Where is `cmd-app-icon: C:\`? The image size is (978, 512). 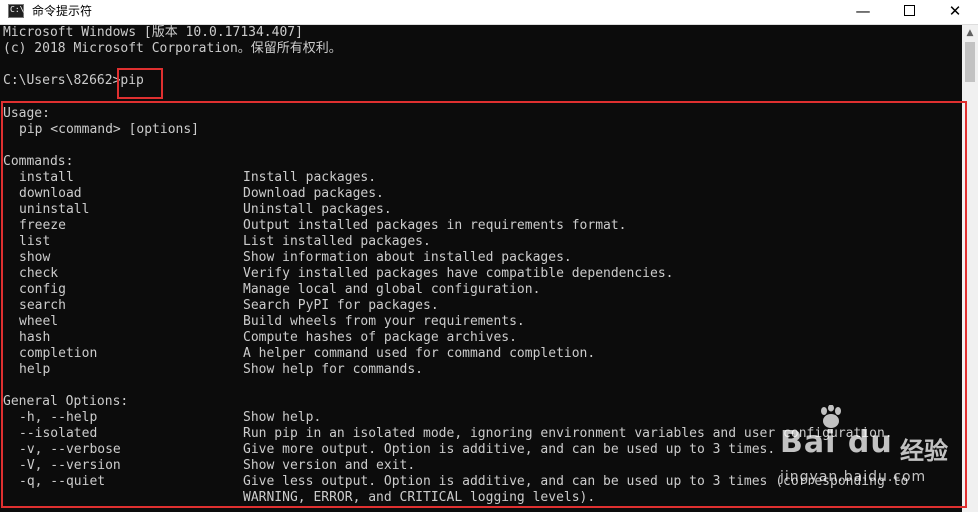 cmd-app-icon: C:\ is located at coordinates (16, 11).